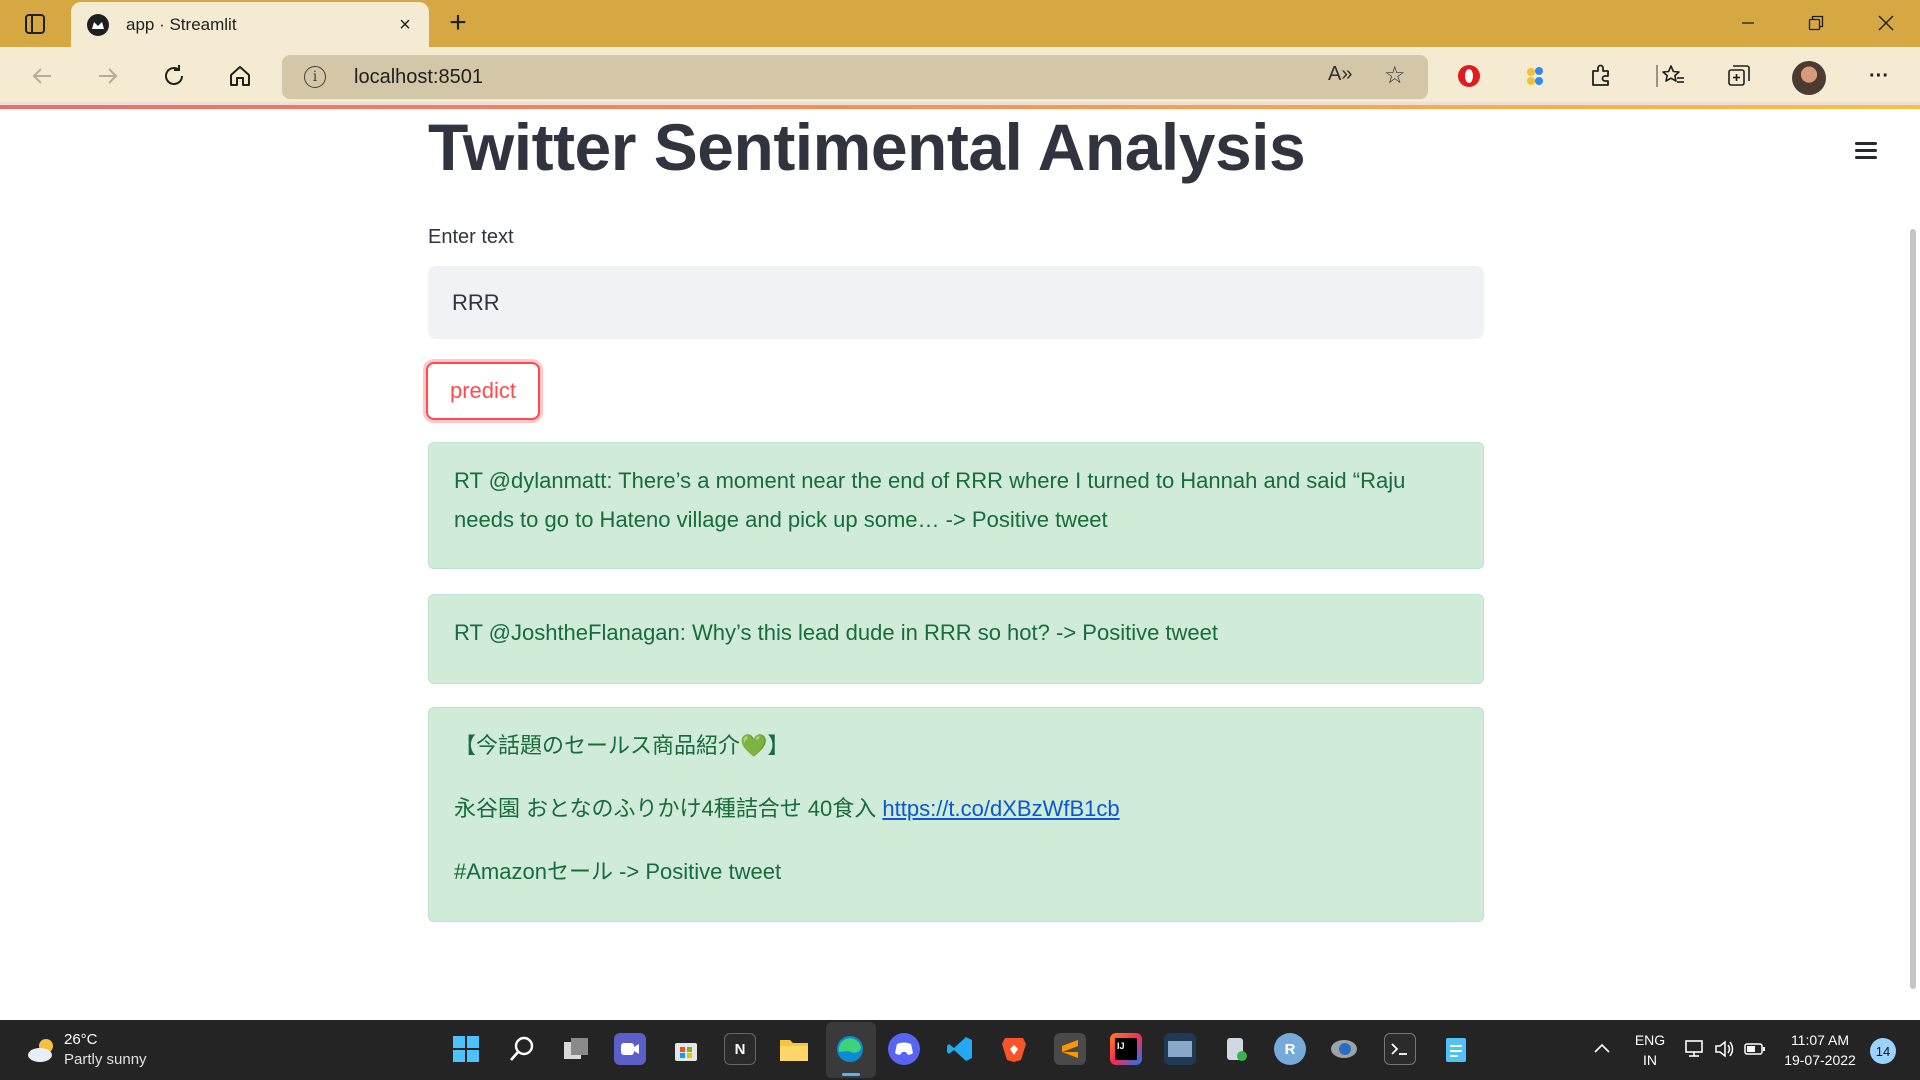  What do you see at coordinates (1014, 1049) in the screenshot?
I see `brave-icon` at bounding box center [1014, 1049].